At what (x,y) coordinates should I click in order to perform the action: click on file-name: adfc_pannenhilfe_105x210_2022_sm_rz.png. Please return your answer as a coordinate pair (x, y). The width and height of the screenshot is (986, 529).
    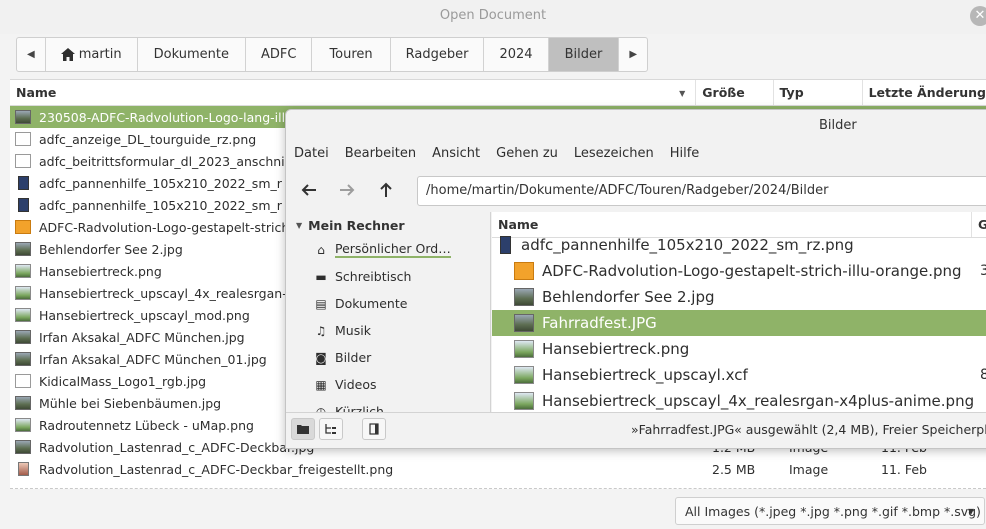
    Looking at the image, I should click on (687, 245).